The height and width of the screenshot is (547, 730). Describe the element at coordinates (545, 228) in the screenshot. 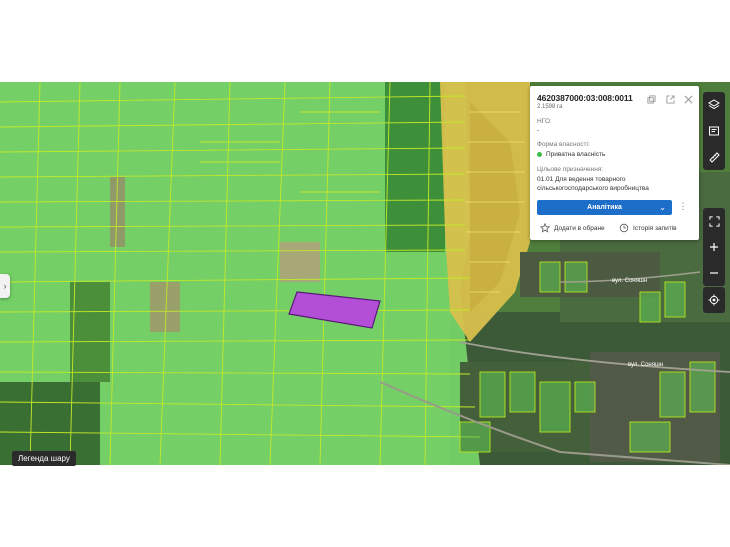

I see `star-icon` at that location.